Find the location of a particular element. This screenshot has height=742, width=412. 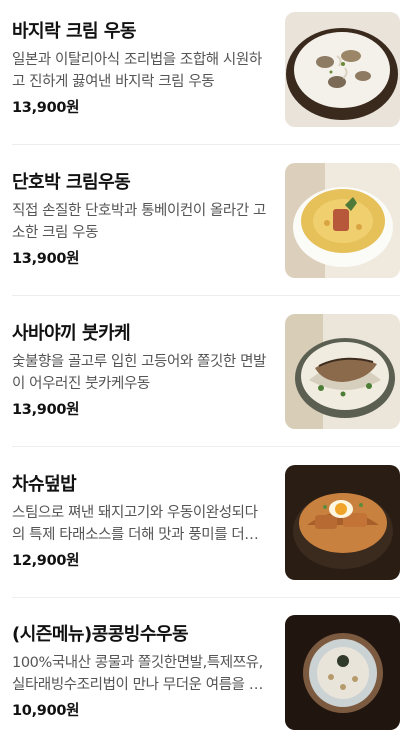

menu-item-title: (시즌메뉴)콩콩빙수우동 is located at coordinates (100, 634).